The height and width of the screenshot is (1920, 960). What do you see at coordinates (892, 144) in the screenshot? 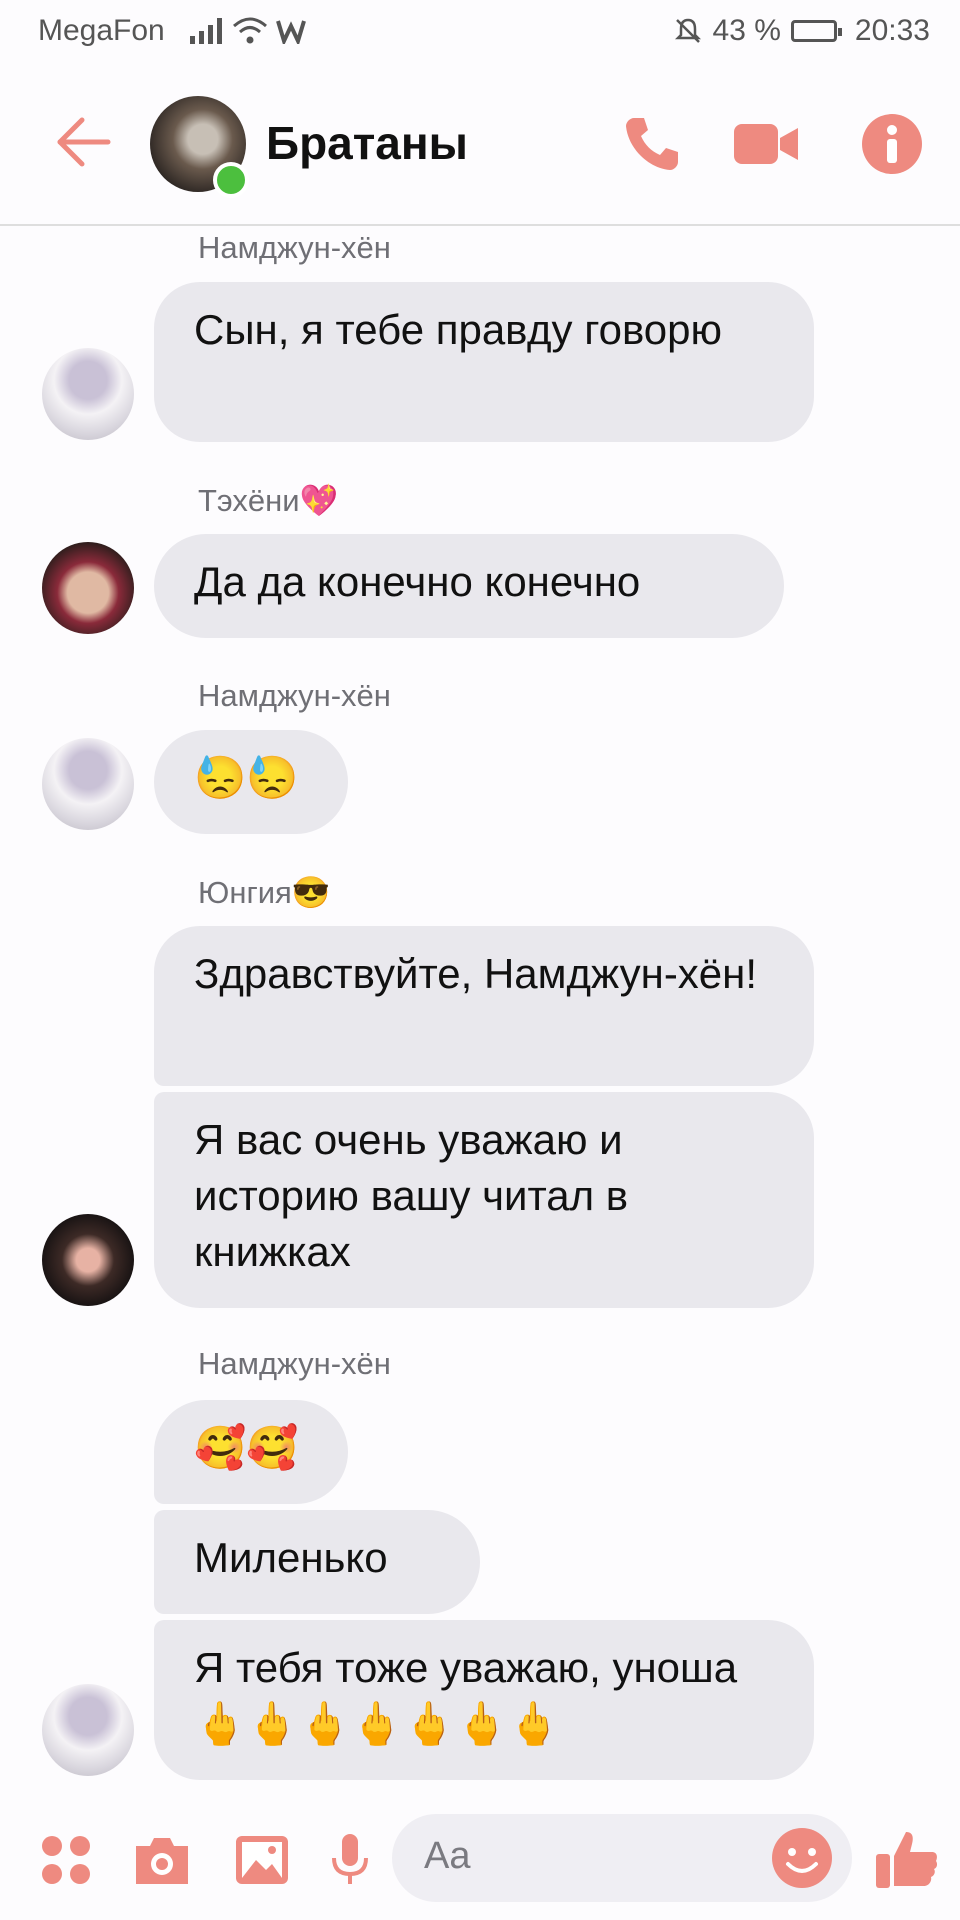
I see `info-icon` at bounding box center [892, 144].